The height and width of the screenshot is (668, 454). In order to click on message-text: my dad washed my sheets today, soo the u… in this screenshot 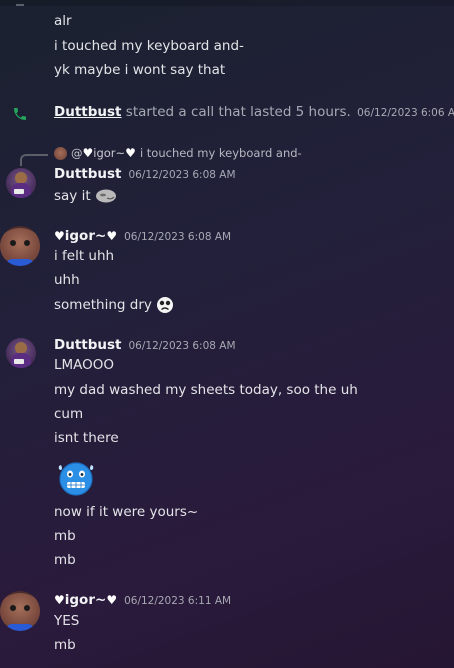, I will do `click(206, 390)`.